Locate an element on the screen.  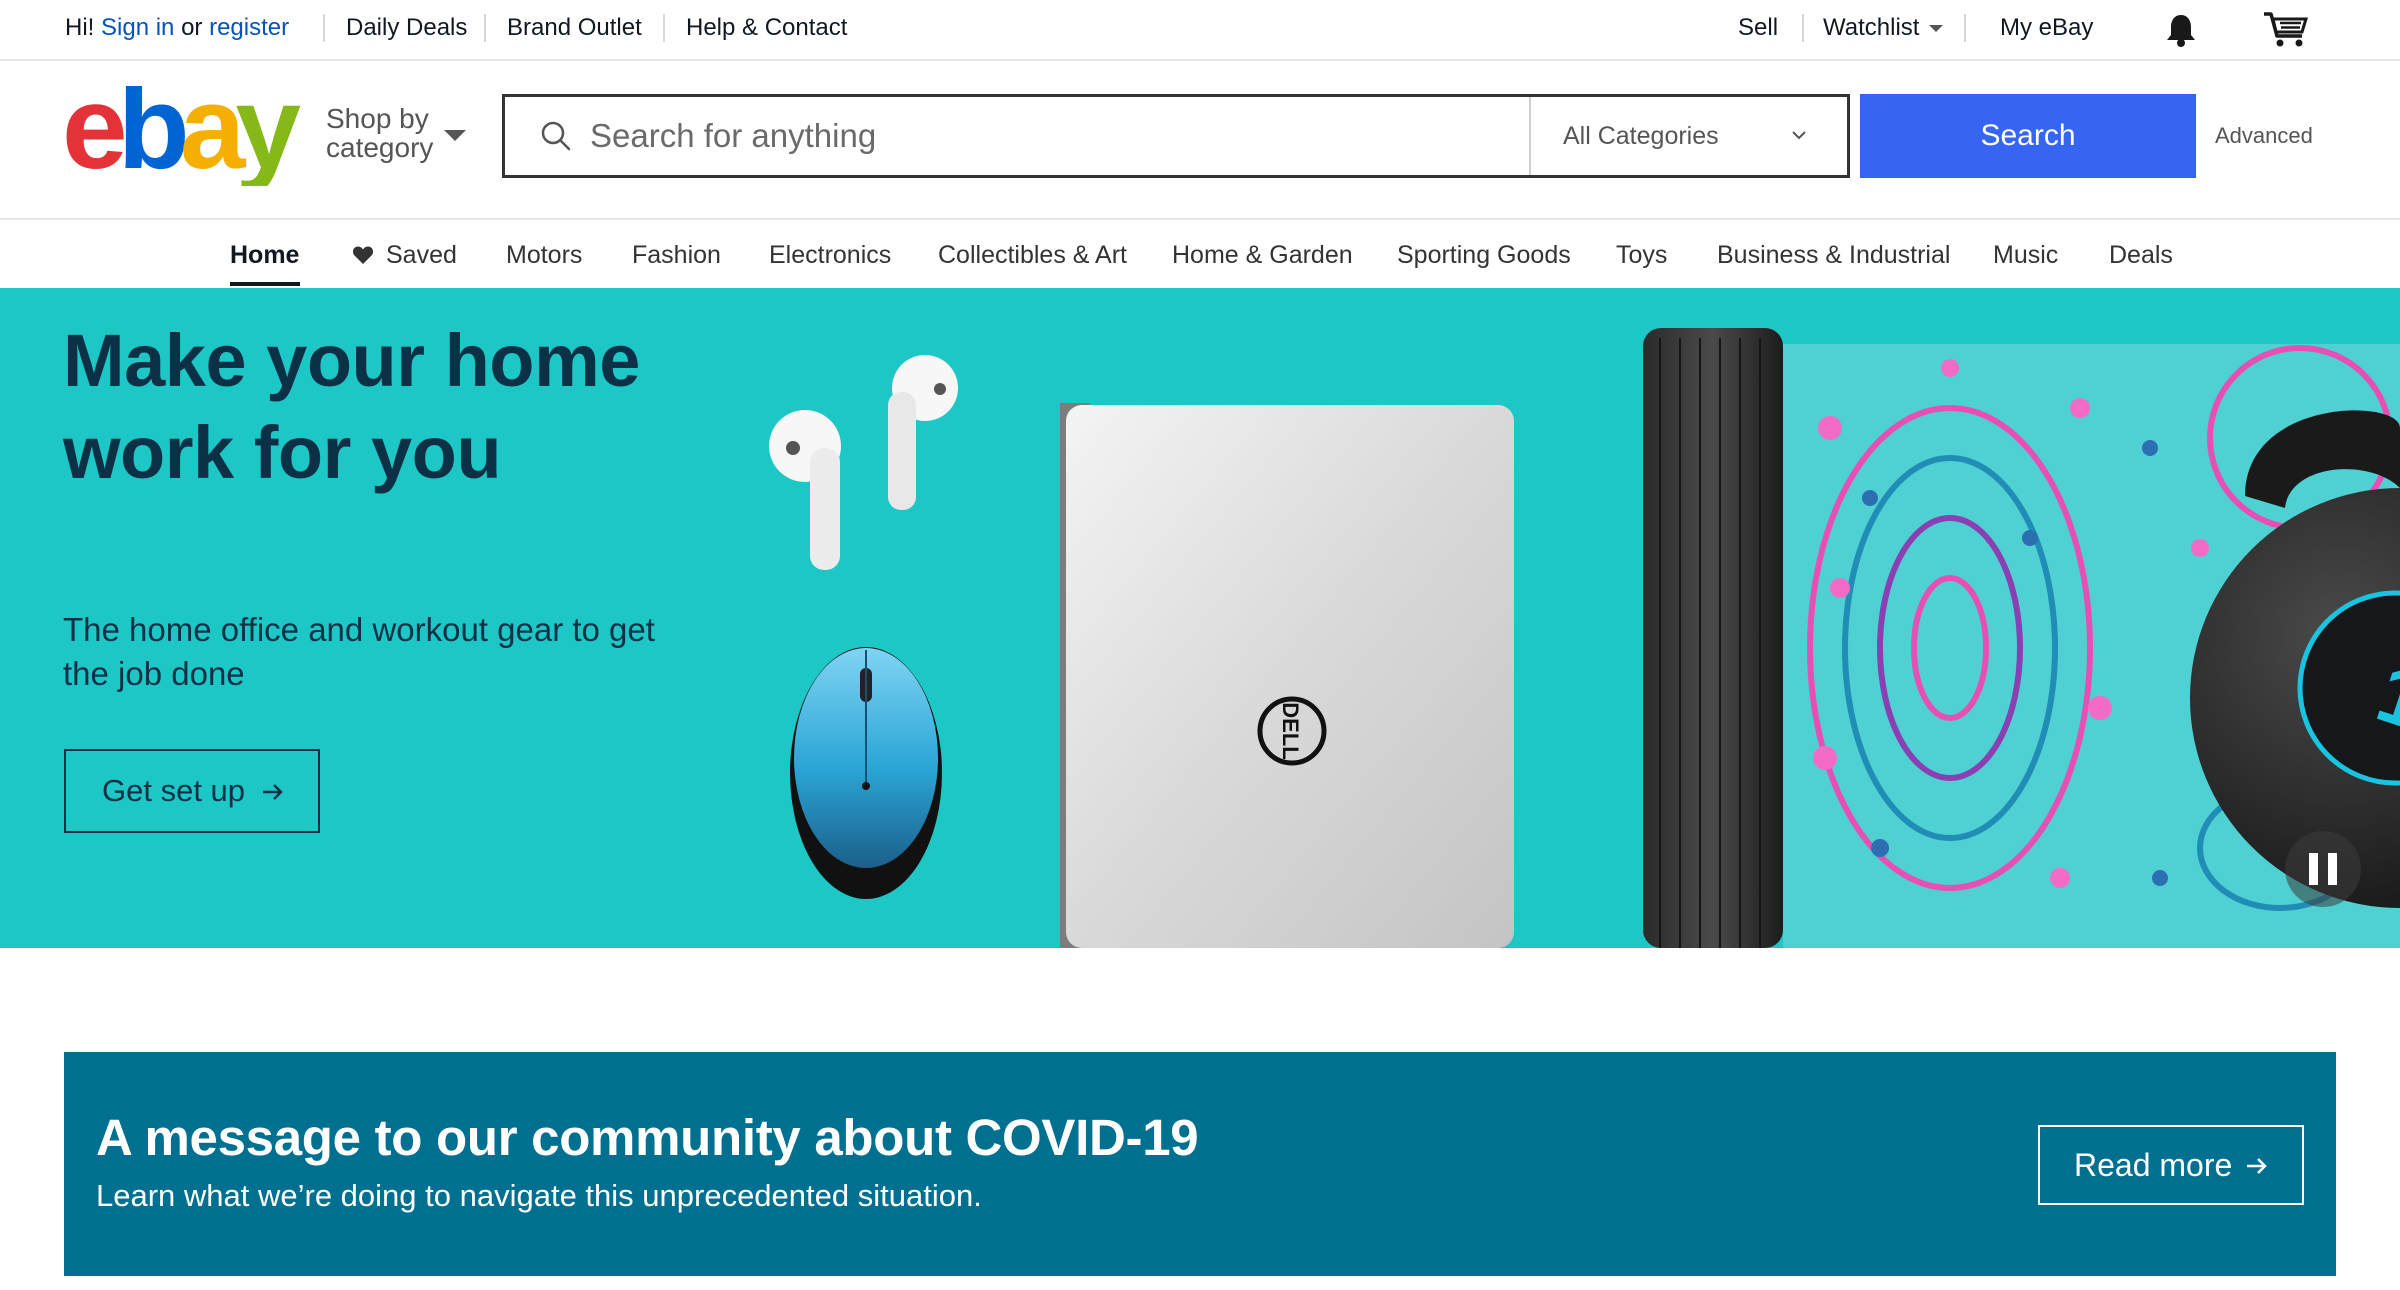
shop-by-category-button: Shop by category is located at coordinates (379, 133).